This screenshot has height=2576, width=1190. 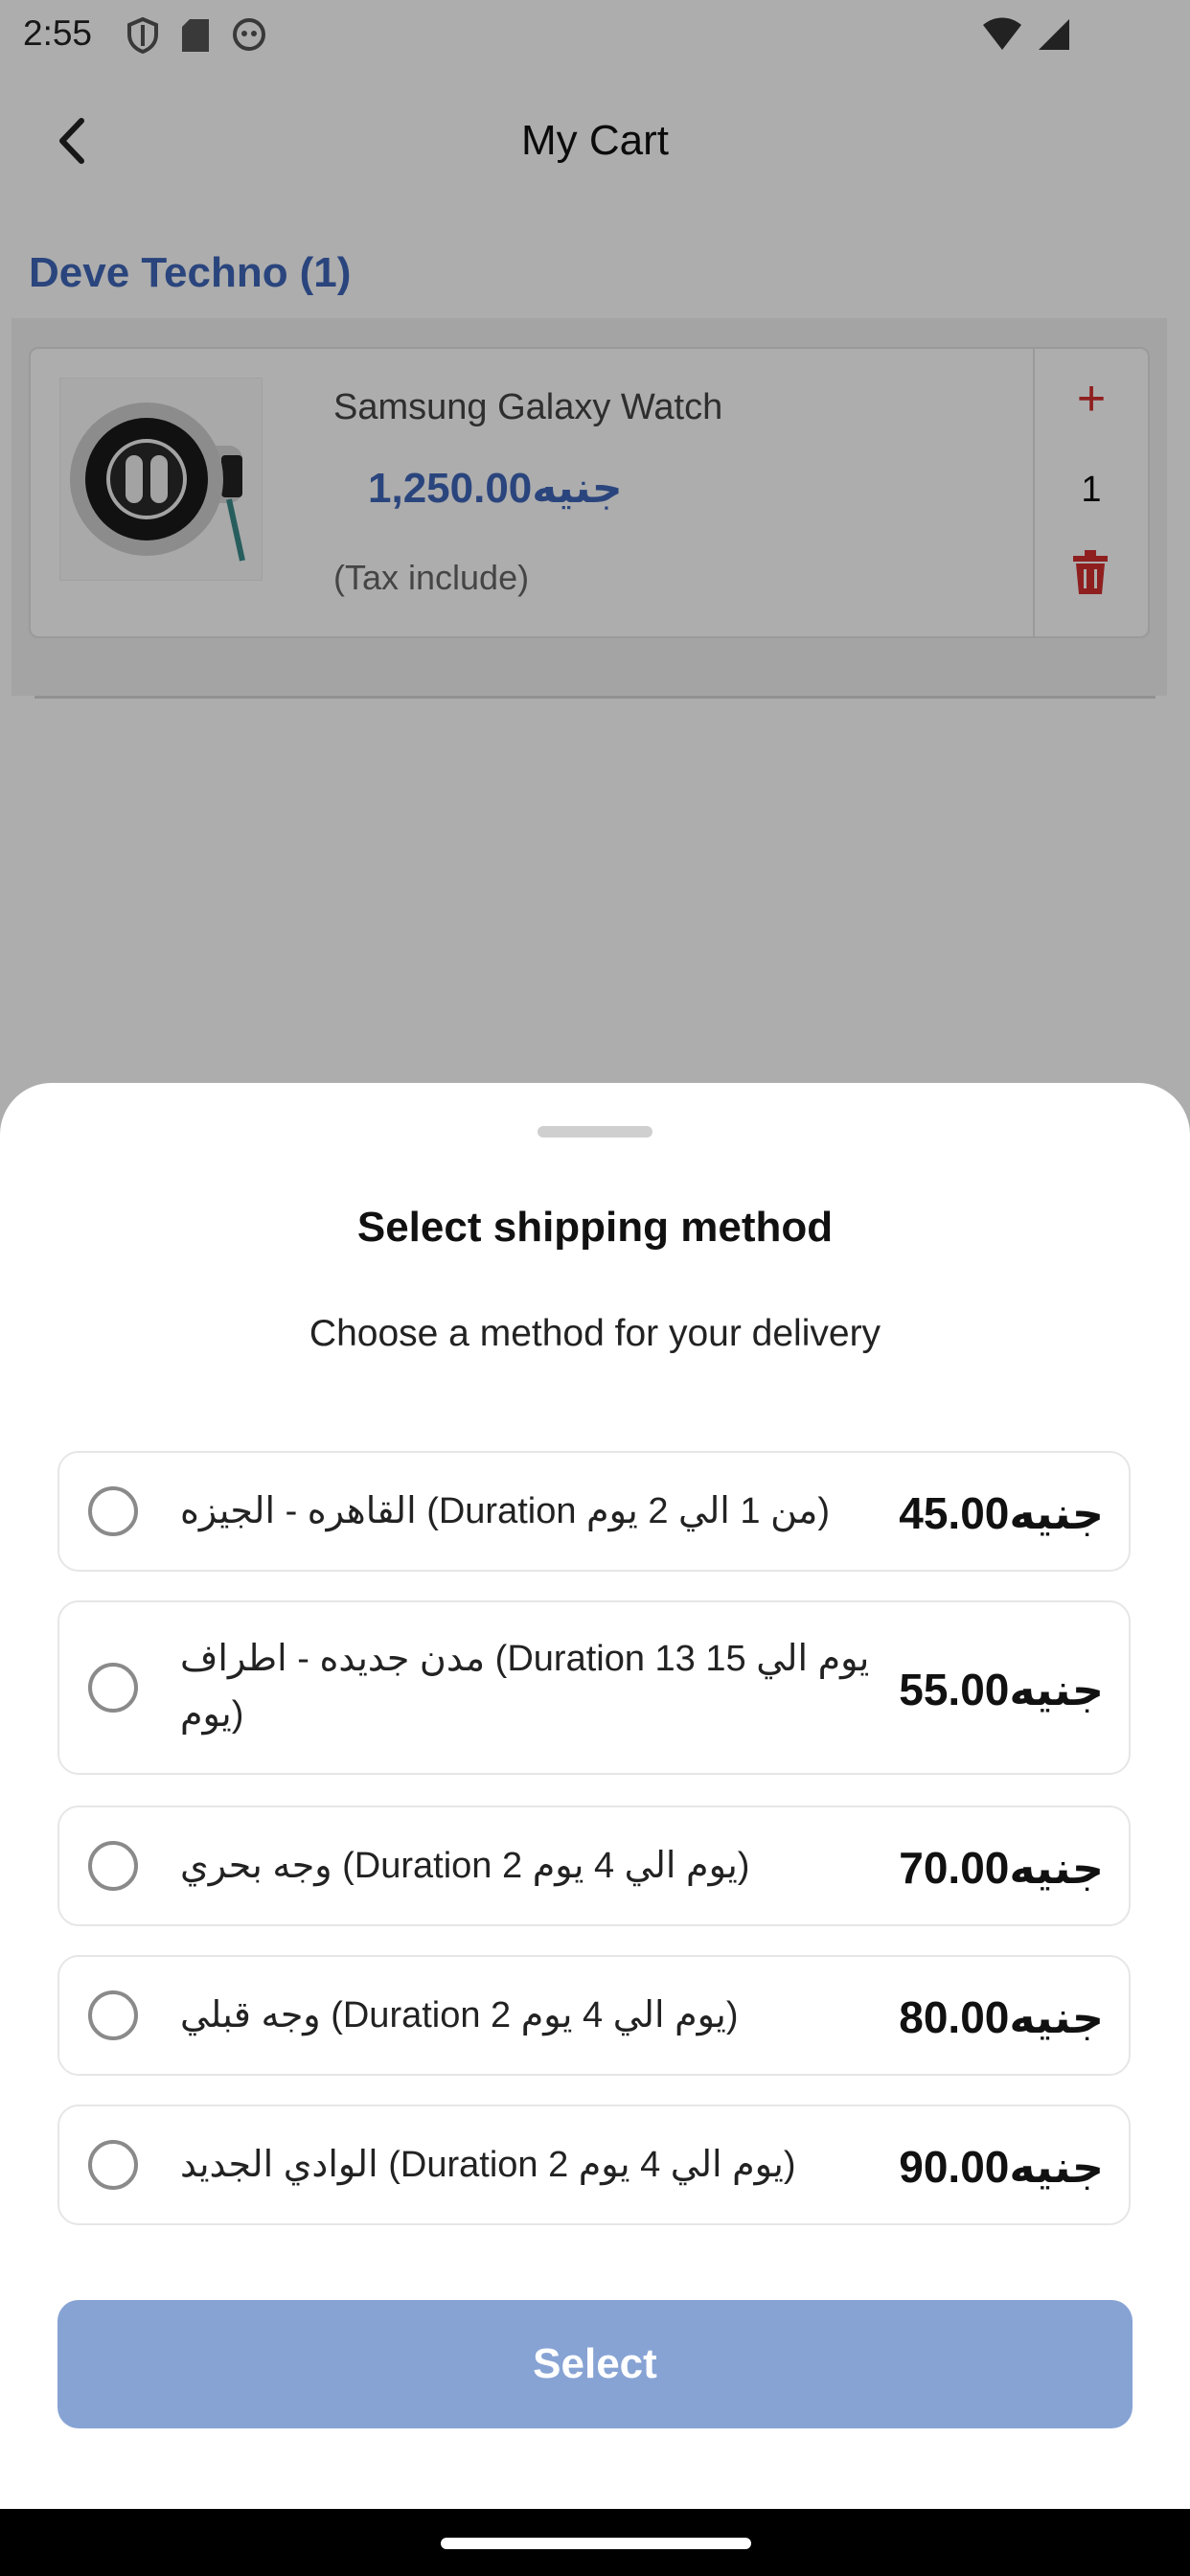 I want to click on drag-handle, so click(x=595, y=1132).